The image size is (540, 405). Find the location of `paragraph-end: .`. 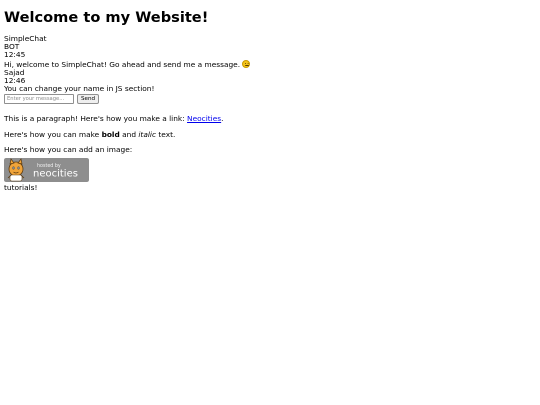

paragraph-end: . is located at coordinates (222, 119).